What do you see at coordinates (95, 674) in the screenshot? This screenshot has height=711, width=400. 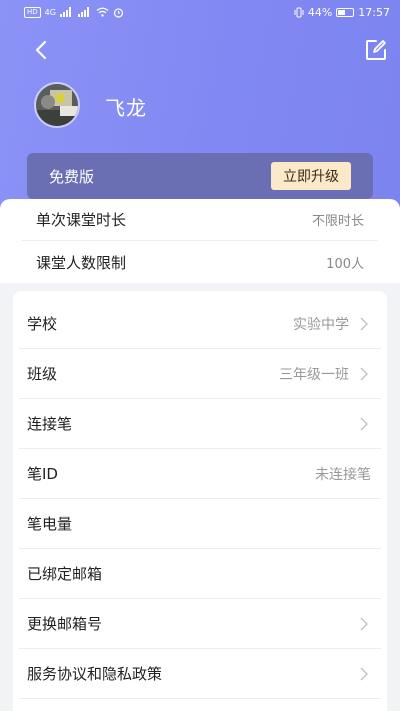 I see `row-label: 服务协议和隐私政策` at bounding box center [95, 674].